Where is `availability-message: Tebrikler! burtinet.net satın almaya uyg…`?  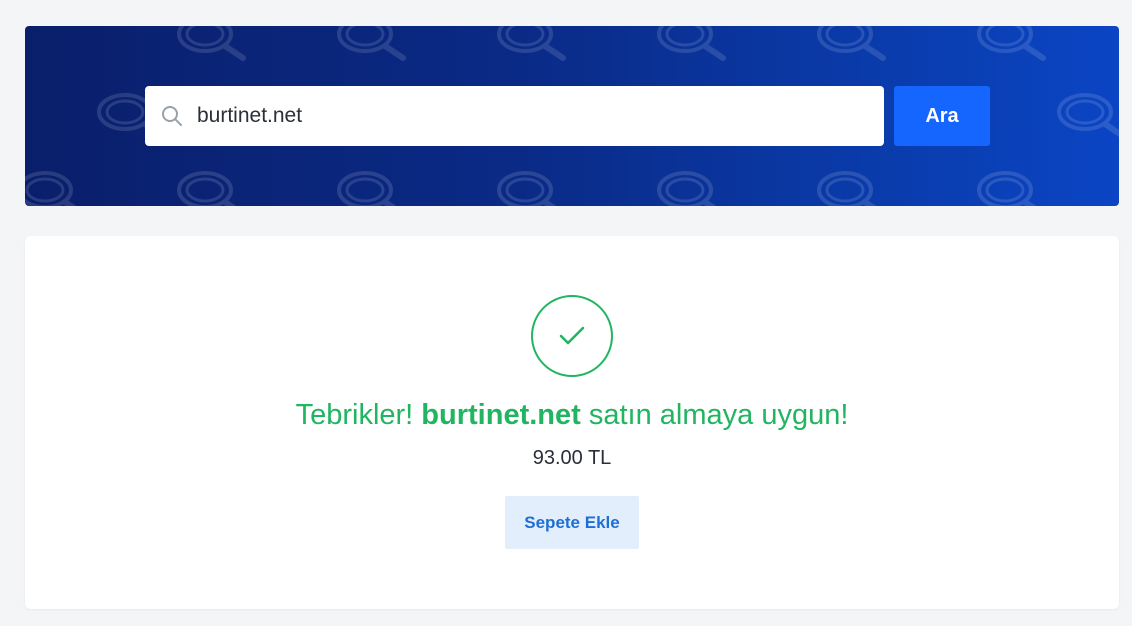
availability-message: Tebrikler! burtinet.net satın almaya uyg… is located at coordinates (572, 415).